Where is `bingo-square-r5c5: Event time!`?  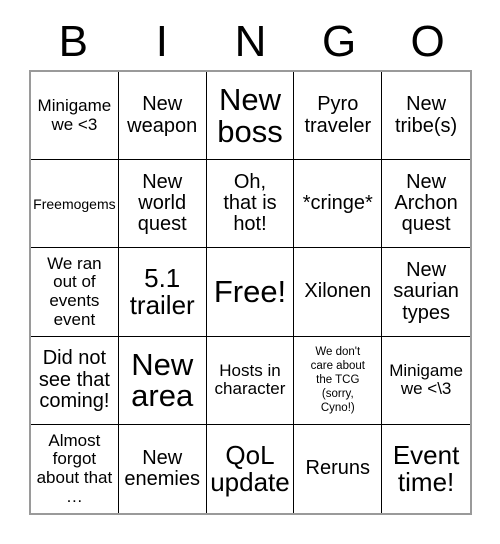 bingo-square-r5c5: Event time! is located at coordinates (426, 468).